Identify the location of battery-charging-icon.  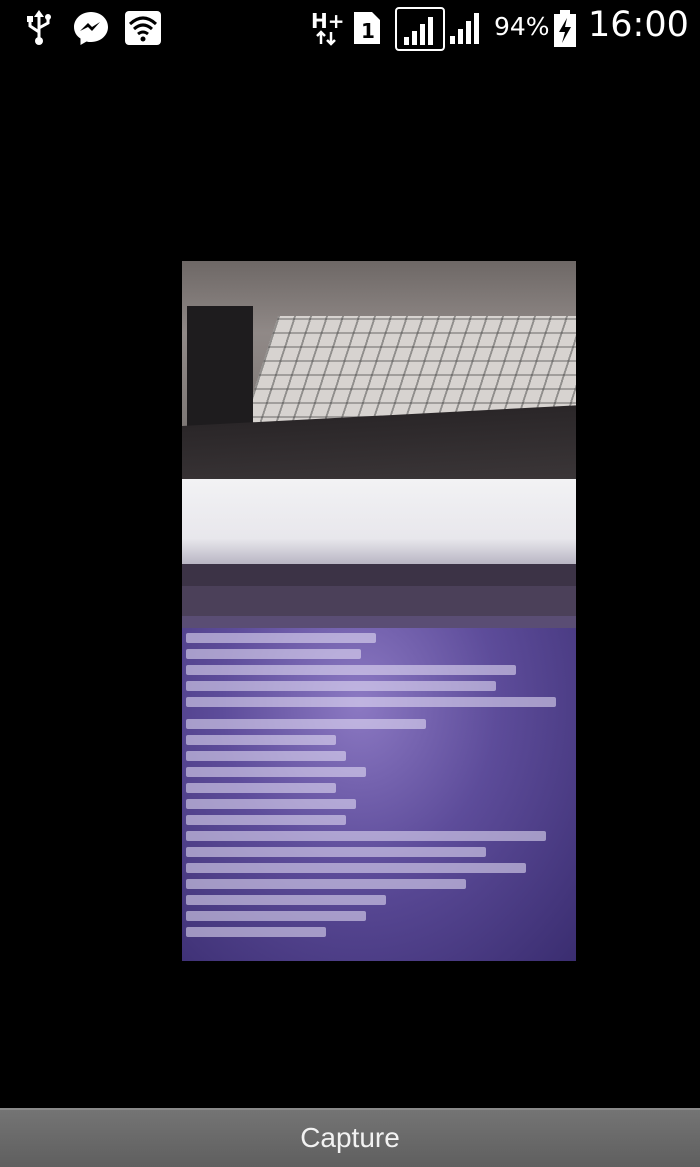
(565, 31).